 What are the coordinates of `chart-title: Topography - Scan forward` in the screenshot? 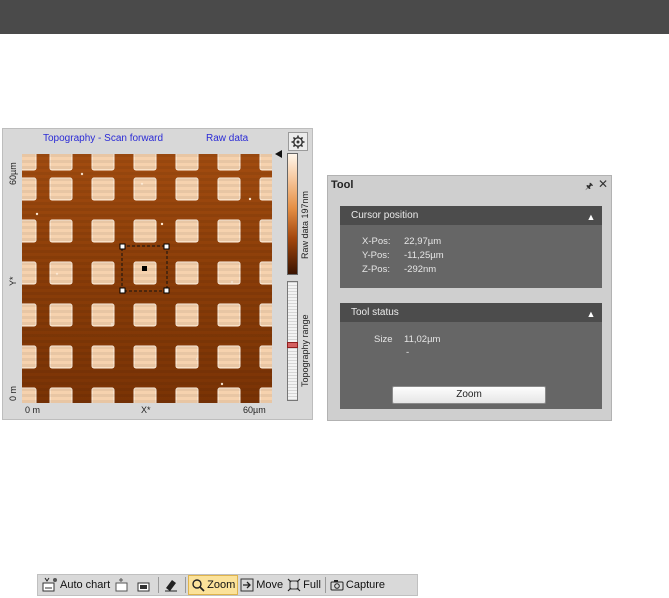 It's located at (103, 138).